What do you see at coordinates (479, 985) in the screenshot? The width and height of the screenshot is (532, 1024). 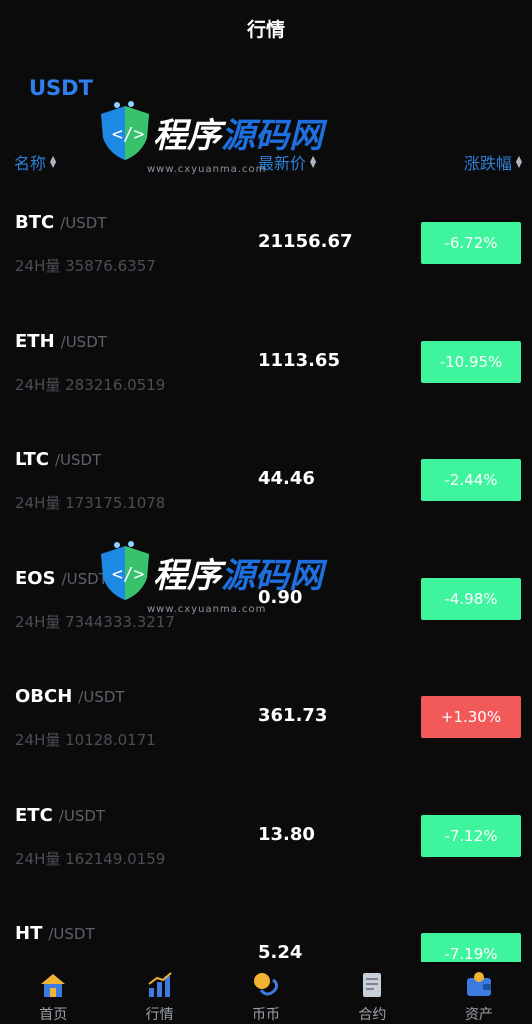 I see `wallet-icon` at bounding box center [479, 985].